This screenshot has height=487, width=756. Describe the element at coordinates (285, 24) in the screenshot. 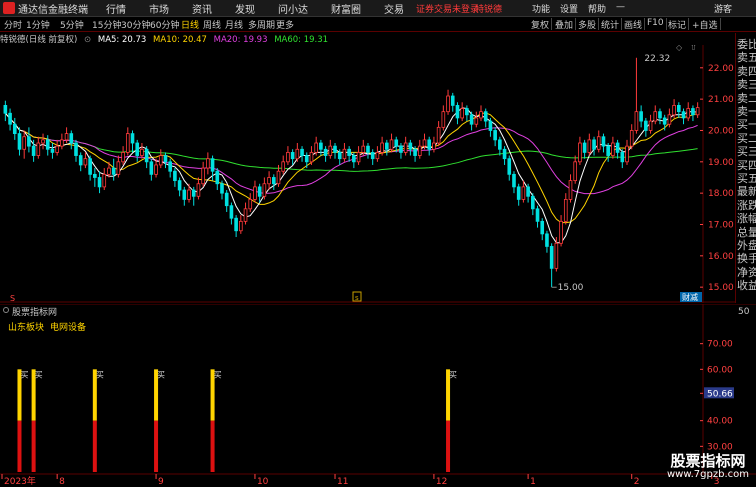

I see `period-more: 更多` at that location.